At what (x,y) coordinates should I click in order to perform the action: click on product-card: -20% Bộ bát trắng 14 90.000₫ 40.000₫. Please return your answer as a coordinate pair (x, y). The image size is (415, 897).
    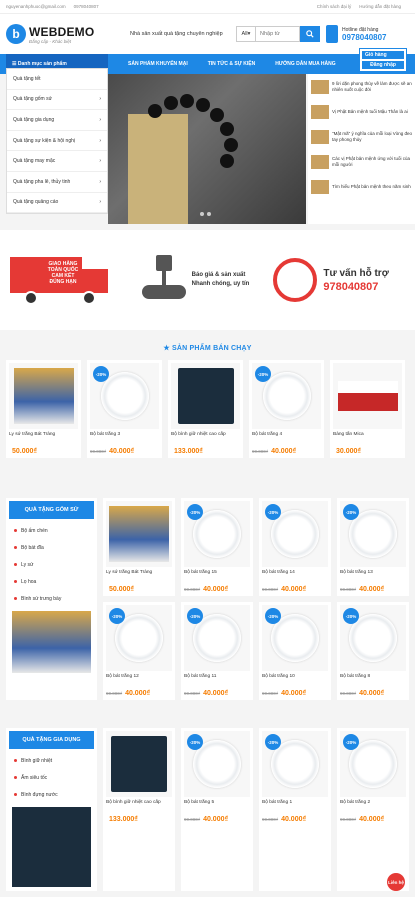
    Looking at the image, I should click on (295, 547).